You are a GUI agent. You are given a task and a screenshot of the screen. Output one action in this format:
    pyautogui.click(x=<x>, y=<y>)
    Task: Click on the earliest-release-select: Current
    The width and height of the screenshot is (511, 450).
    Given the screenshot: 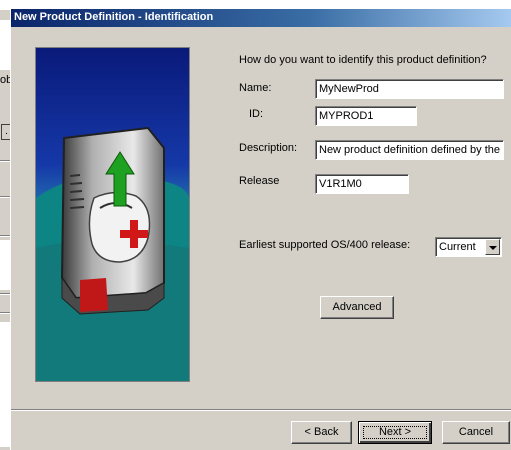 What is the action you would take?
    pyautogui.click(x=468, y=247)
    